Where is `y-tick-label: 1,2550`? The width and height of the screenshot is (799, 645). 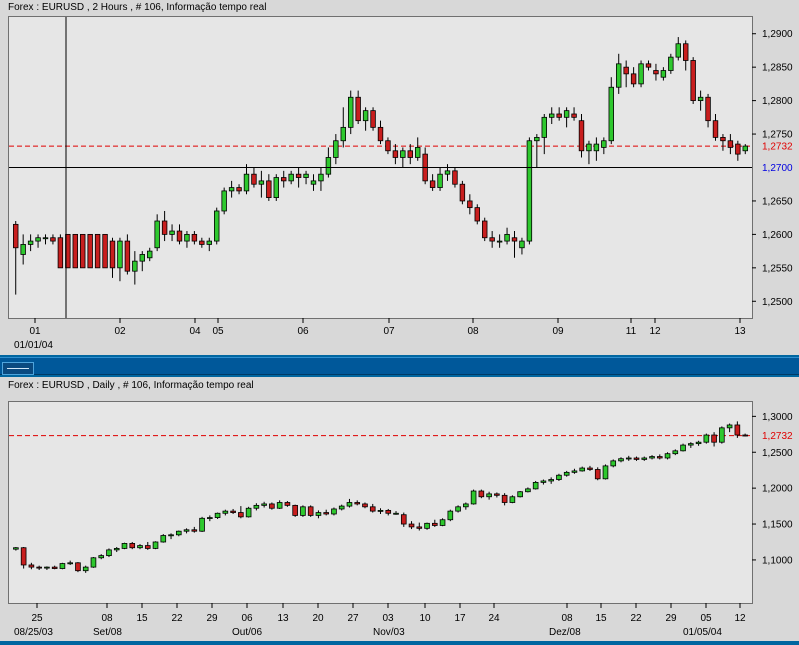 y-tick-label: 1,2550 is located at coordinates (777, 268).